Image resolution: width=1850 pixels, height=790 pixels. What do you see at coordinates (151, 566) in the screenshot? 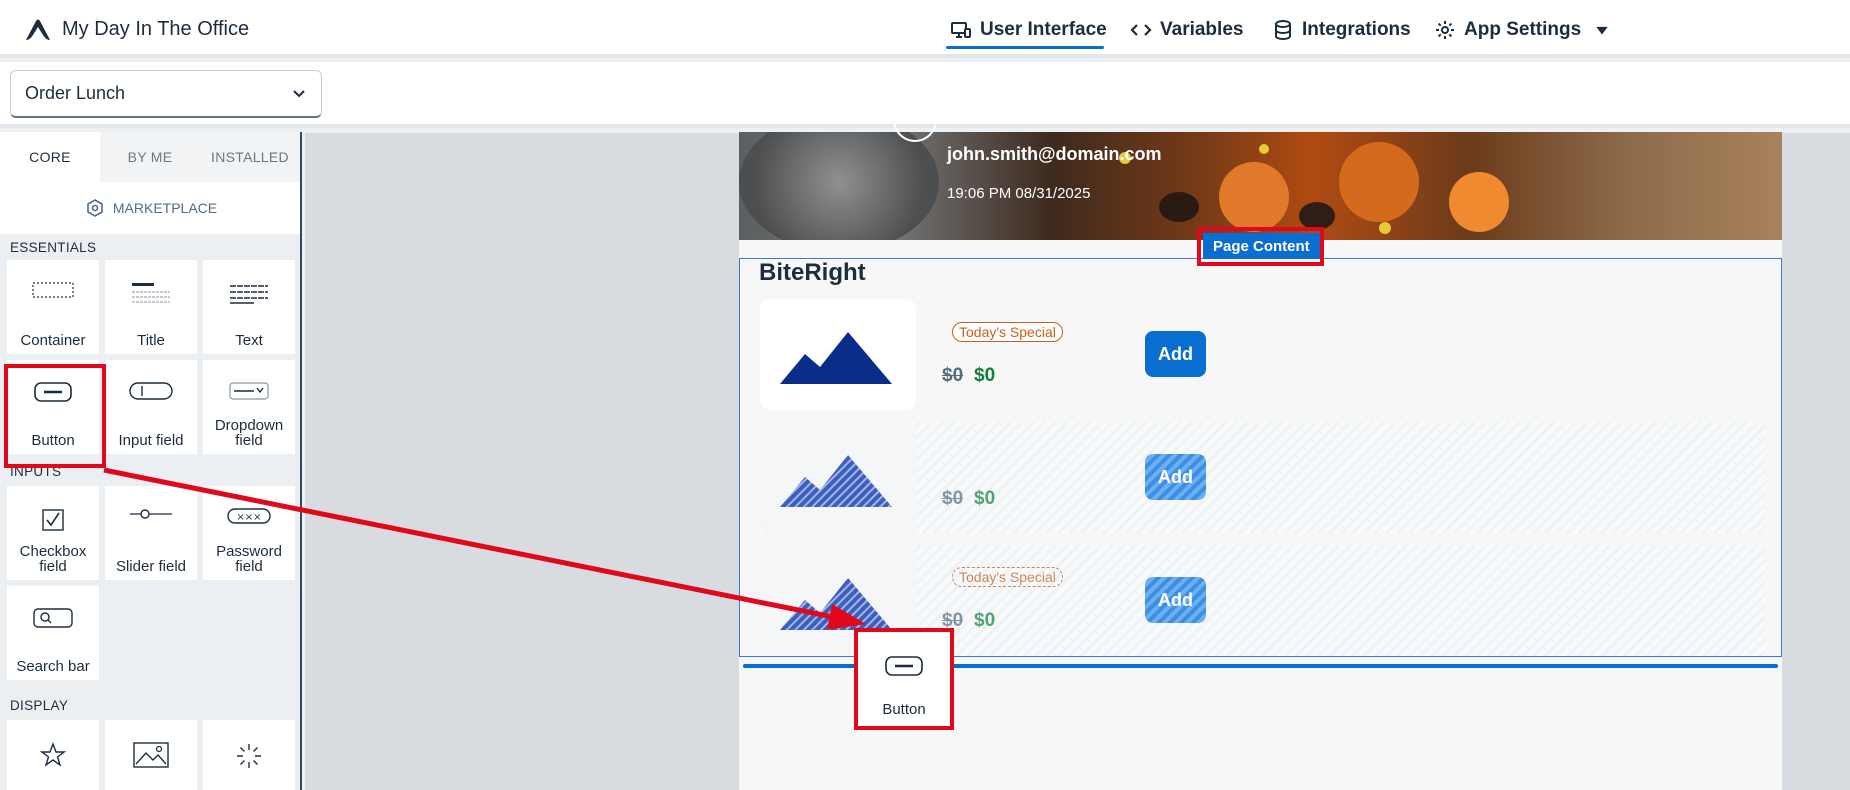
I see `component-label: Slider field` at bounding box center [151, 566].